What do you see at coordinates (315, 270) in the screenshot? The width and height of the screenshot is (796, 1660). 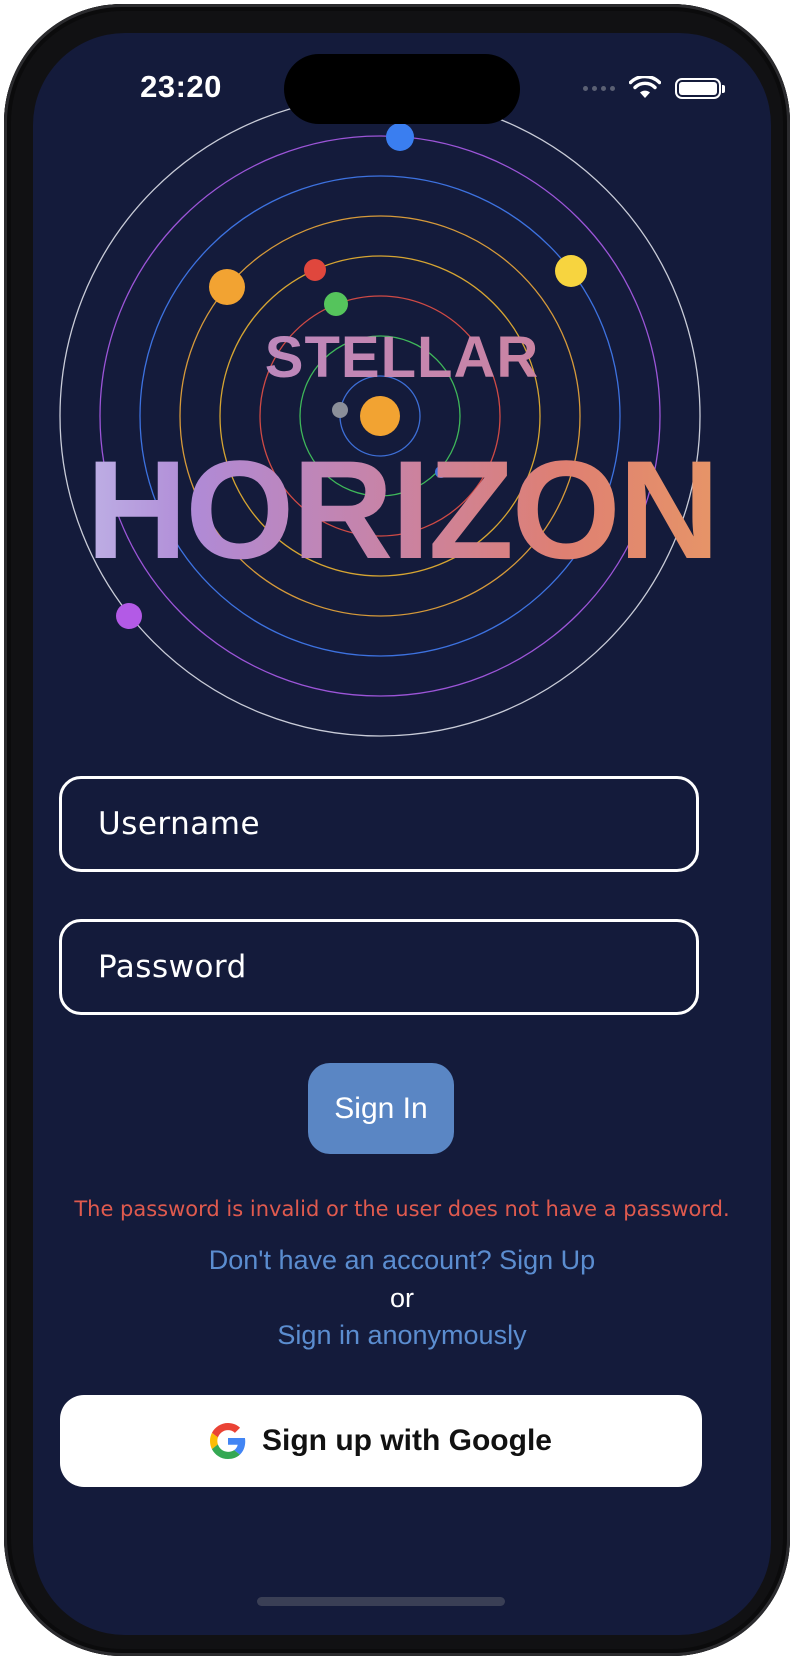 I see `planet-red` at bounding box center [315, 270].